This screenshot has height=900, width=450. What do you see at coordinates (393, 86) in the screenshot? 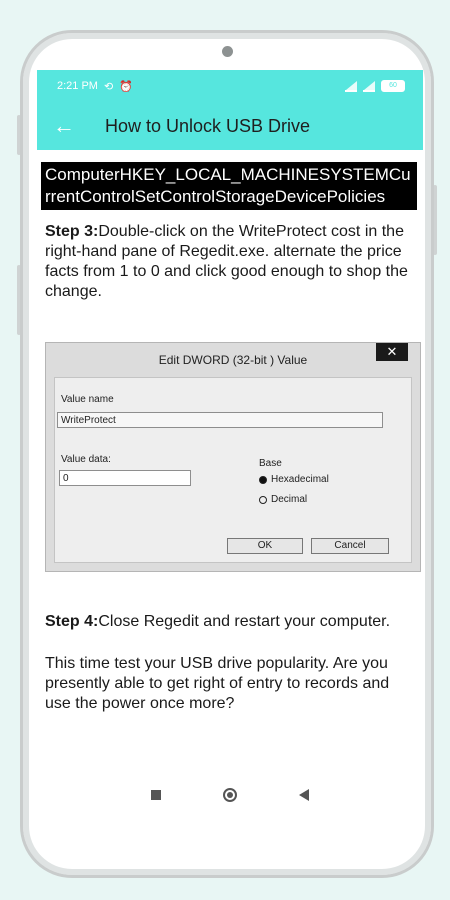
I see `battery-icon: 60` at bounding box center [393, 86].